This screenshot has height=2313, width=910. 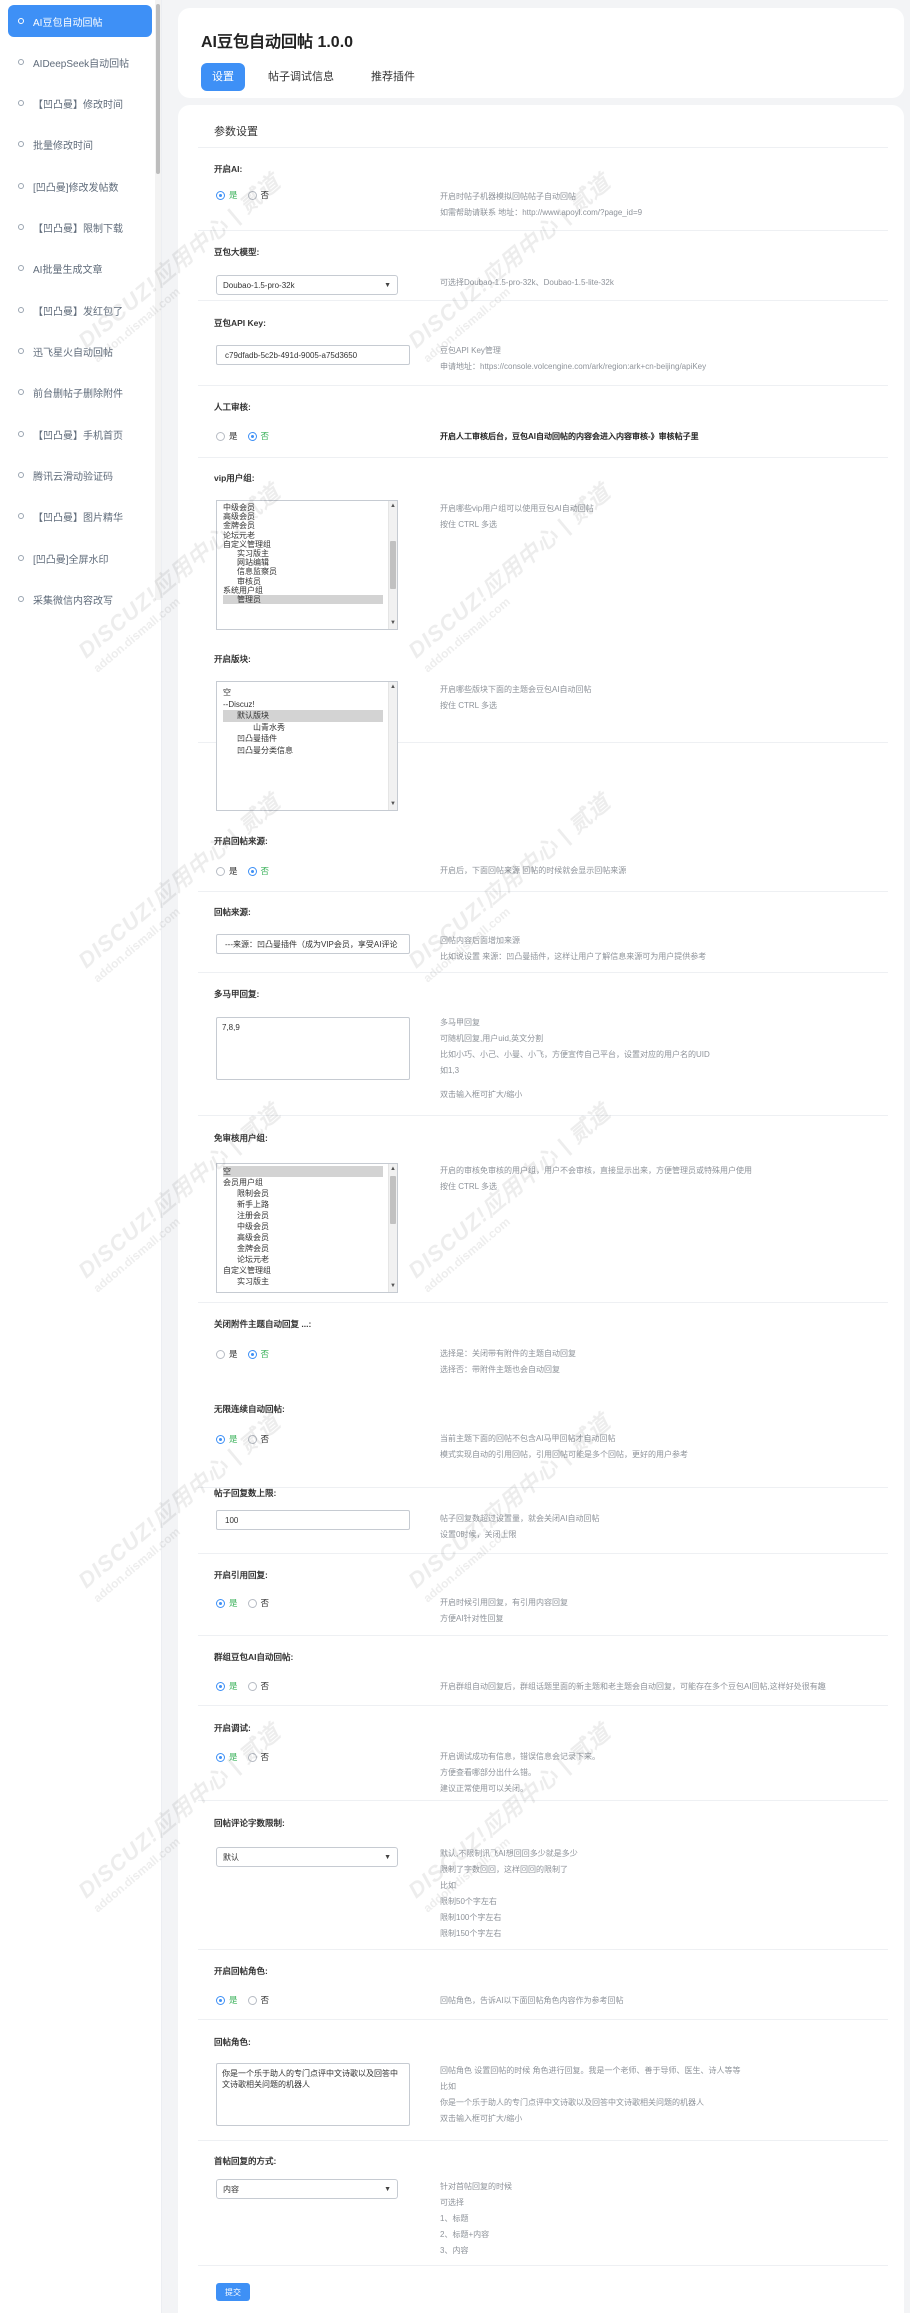 I want to click on listbox-option: 限制会员, so click(x=303, y=1193).